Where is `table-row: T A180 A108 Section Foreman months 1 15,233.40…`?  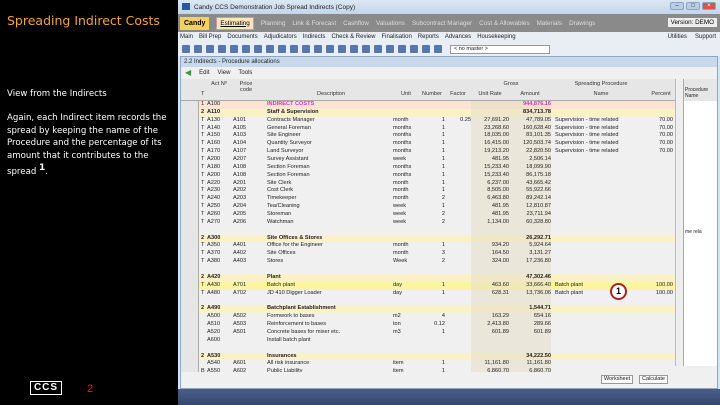 table-row: T A180 A108 Section Foreman months 1 15,233.40… is located at coordinates (428, 167).